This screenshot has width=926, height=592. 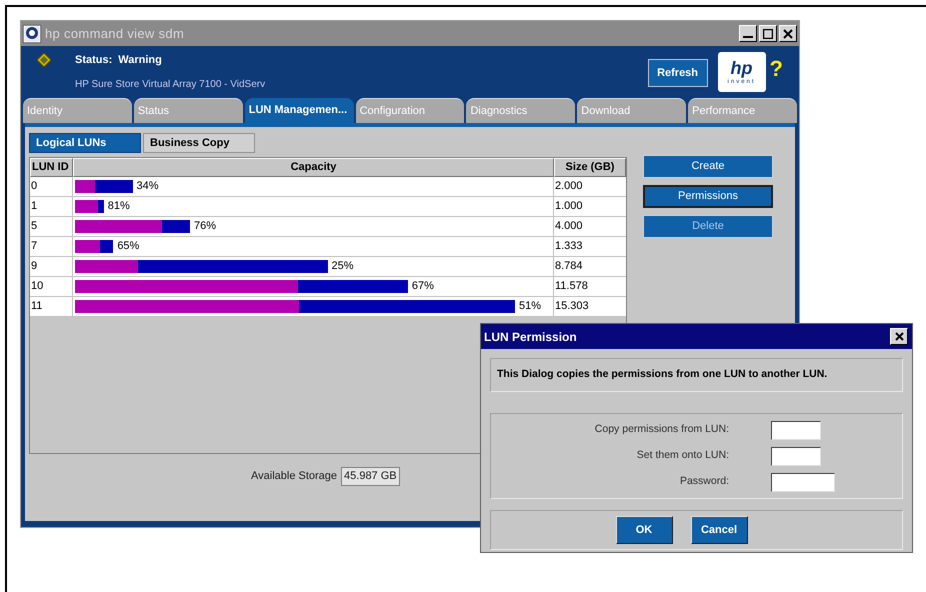 I want to click on table-cell-text: 2.000, so click(x=569, y=186).